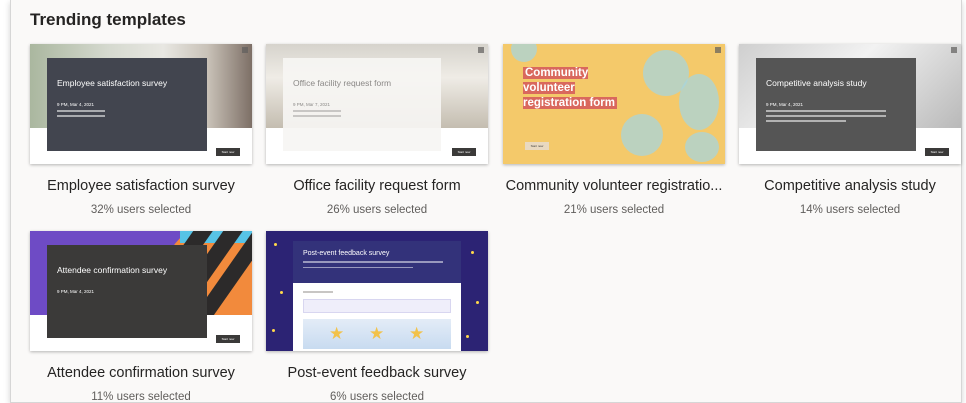 This screenshot has width=966, height=403. Describe the element at coordinates (377, 262) in the screenshot. I see `thumbnail-form-header: Post-event feedback survey` at that location.